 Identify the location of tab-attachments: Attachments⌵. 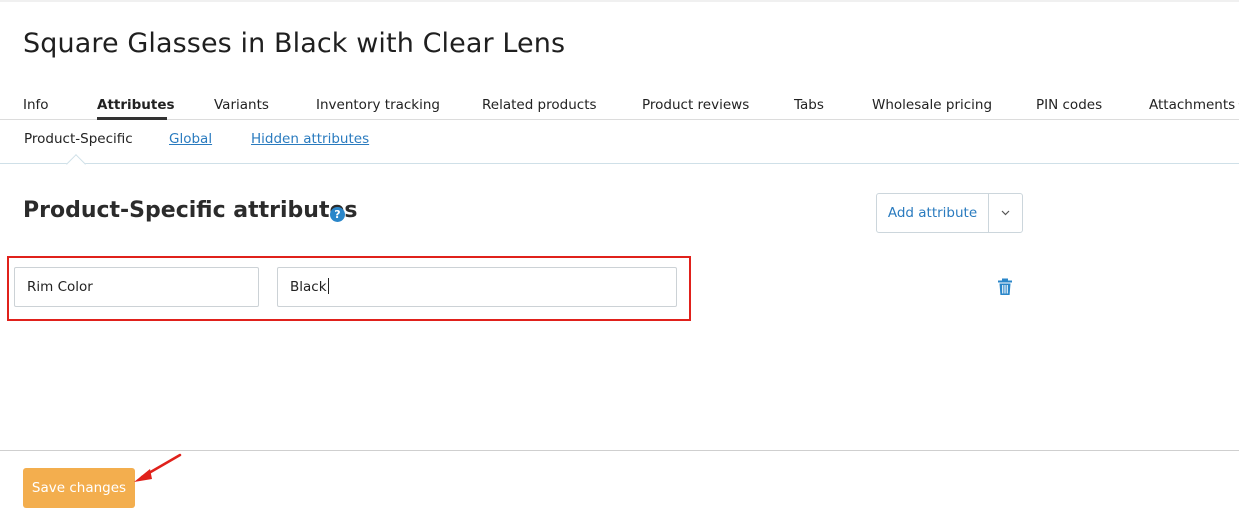
(1194, 105).